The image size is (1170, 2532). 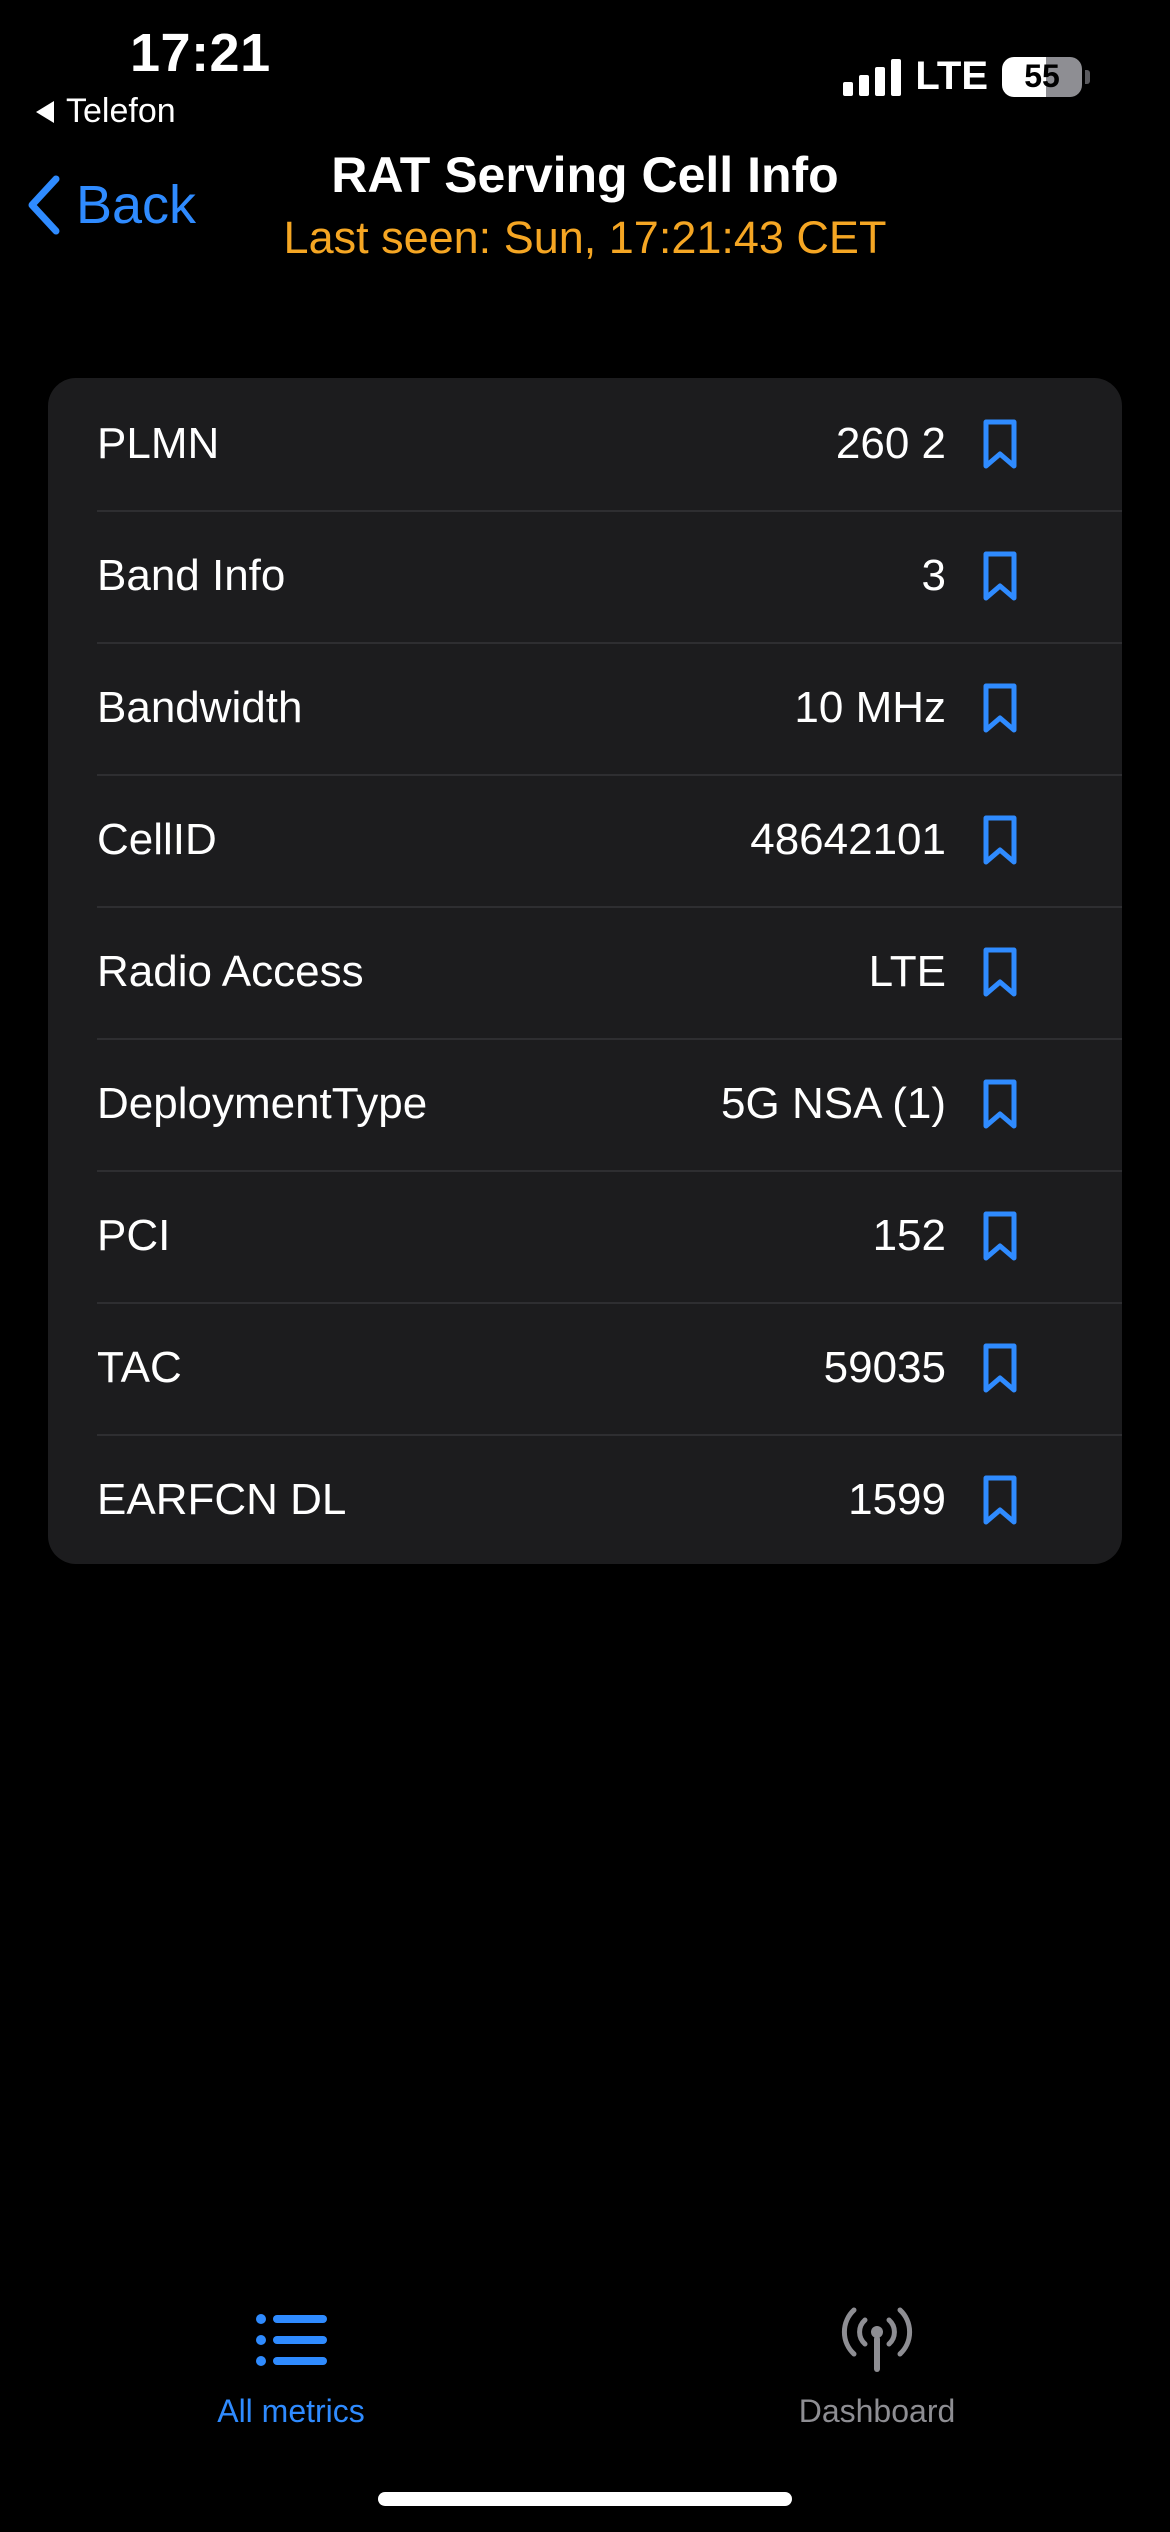 What do you see at coordinates (890, 443) in the screenshot?
I see `row-value: 260 2` at bounding box center [890, 443].